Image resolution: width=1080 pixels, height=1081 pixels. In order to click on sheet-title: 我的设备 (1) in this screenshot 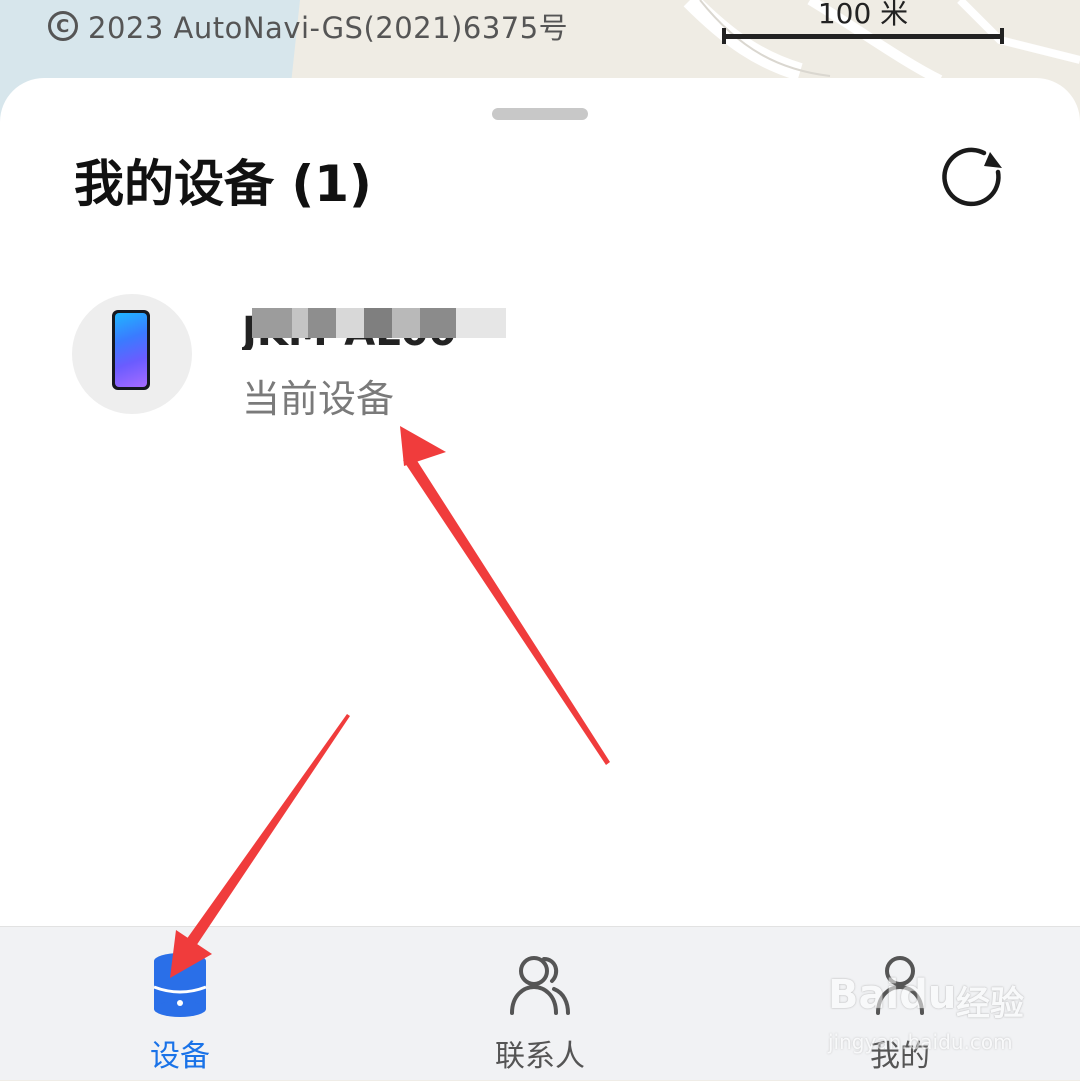, I will do `click(223, 184)`.